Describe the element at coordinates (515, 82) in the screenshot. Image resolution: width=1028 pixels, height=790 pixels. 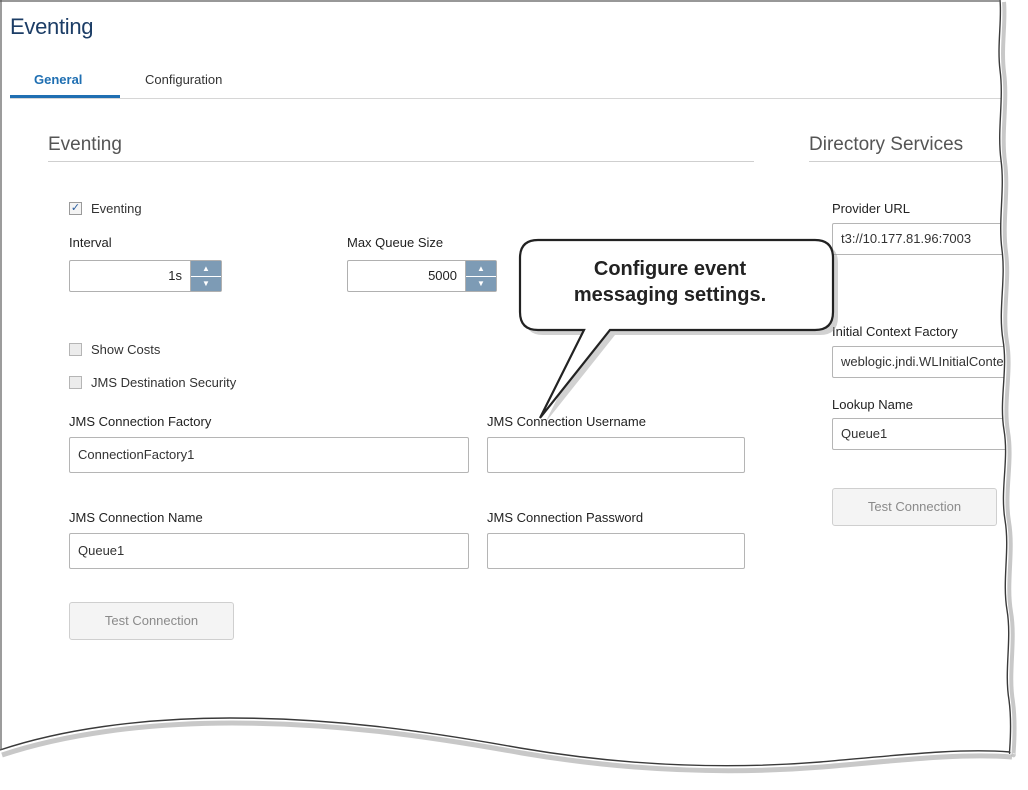
I see `tab-bar: General Configuration` at that location.